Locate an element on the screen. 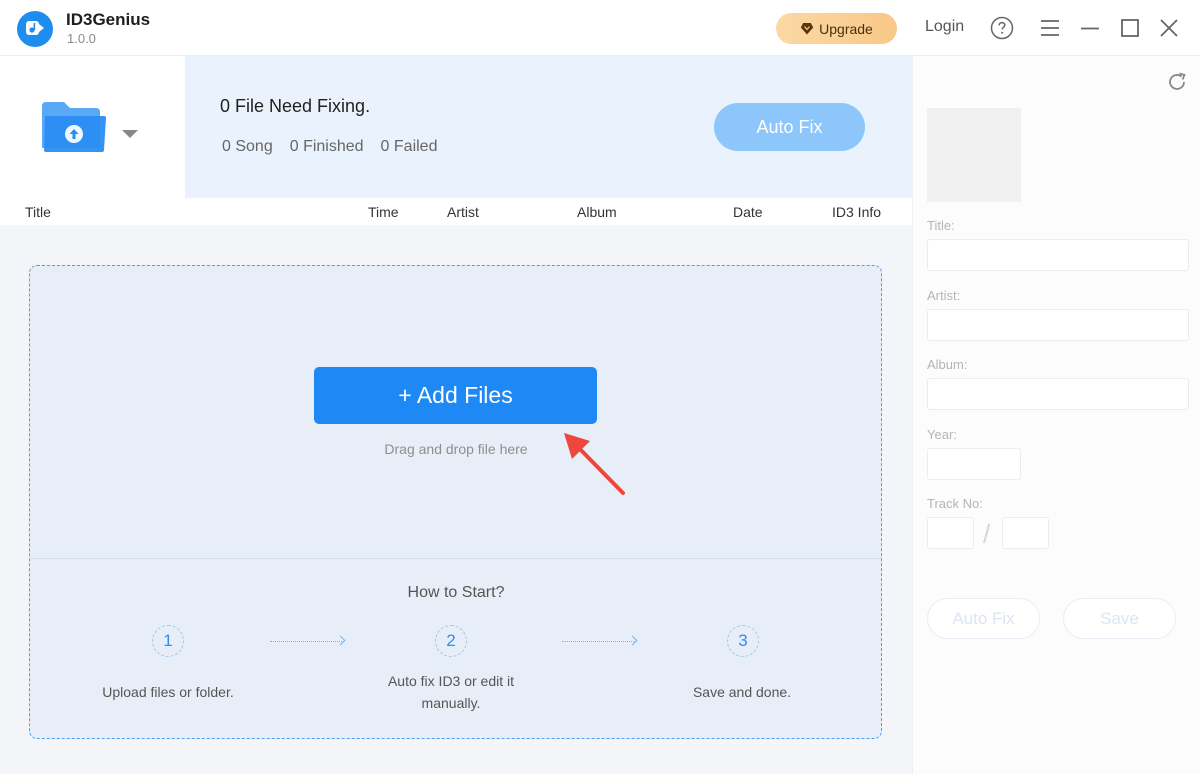 This screenshot has width=1200, height=774. track-total-field is located at coordinates (1025, 533).